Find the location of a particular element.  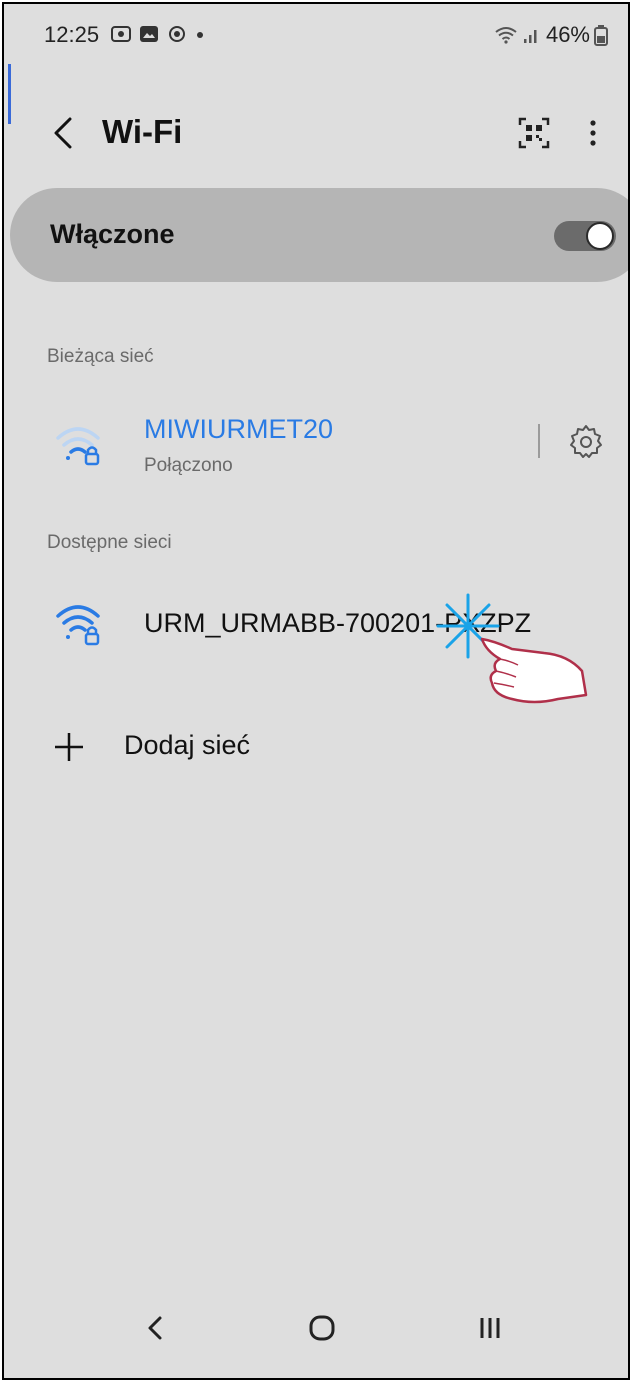

back-icon is located at coordinates (155, 1328).